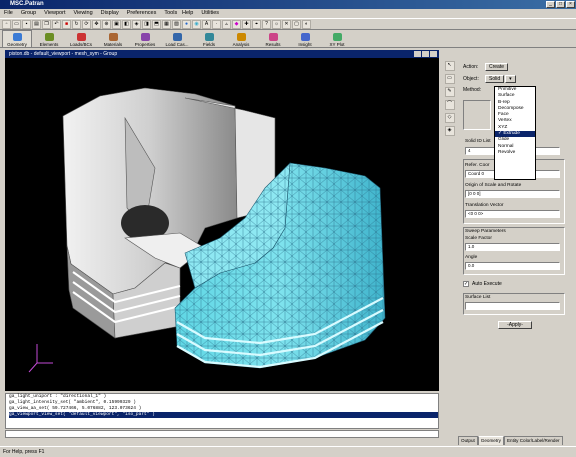 This screenshot has height=457, width=576. What do you see at coordinates (166, 24) in the screenshot?
I see `wireframe-icon: ▦` at bounding box center [166, 24].